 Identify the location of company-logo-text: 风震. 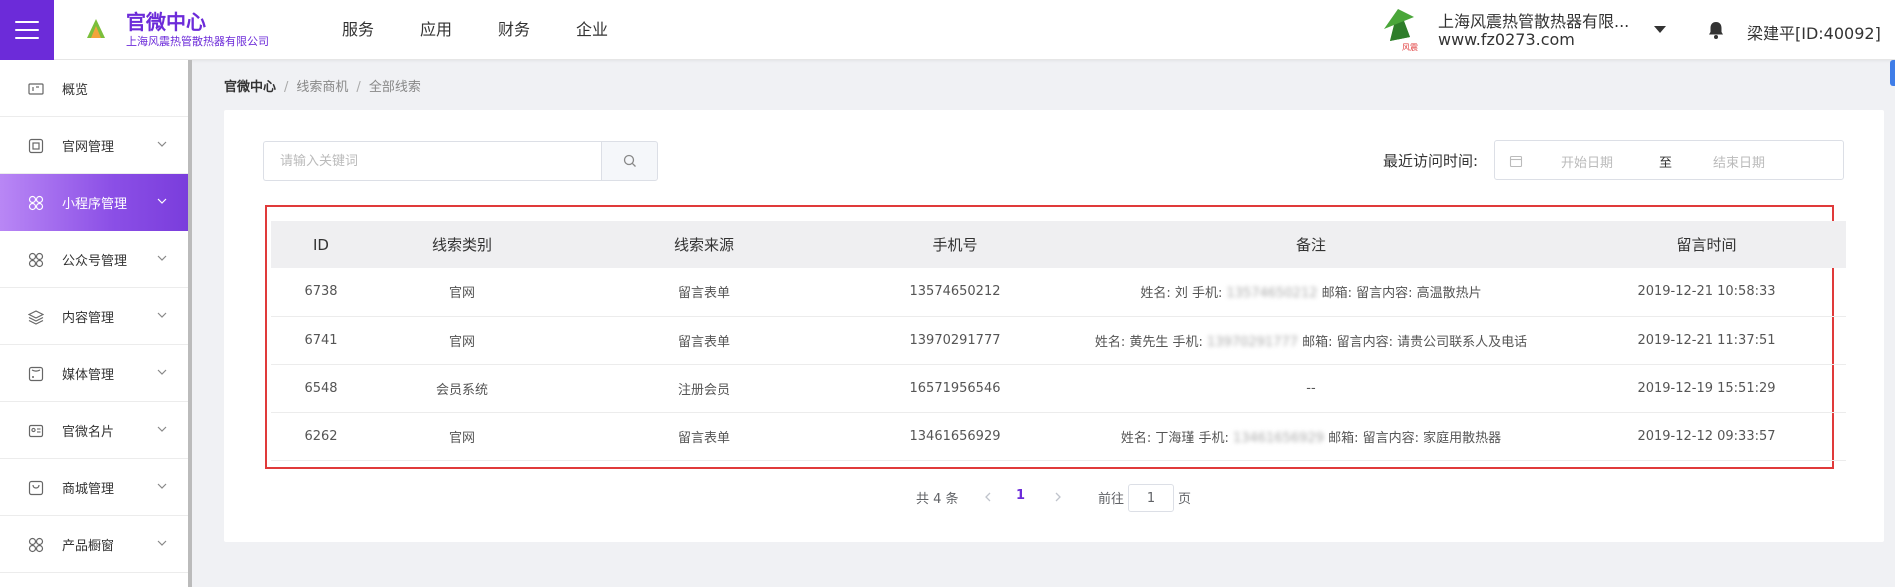
(1410, 47).